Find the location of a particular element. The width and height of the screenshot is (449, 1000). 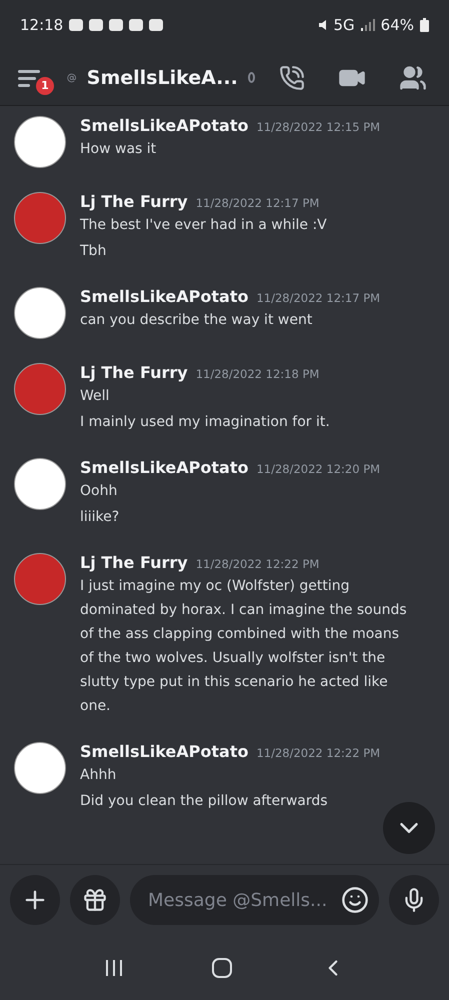

message-text: can you describe the way it went is located at coordinates (197, 320).